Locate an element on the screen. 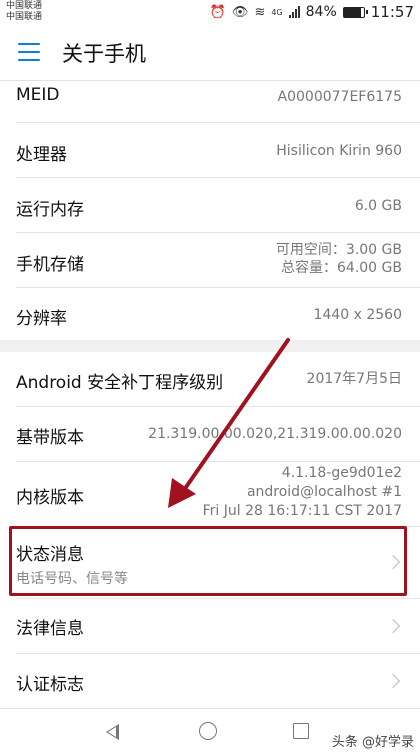  eye-icon: 👁 is located at coordinates (240, 12).